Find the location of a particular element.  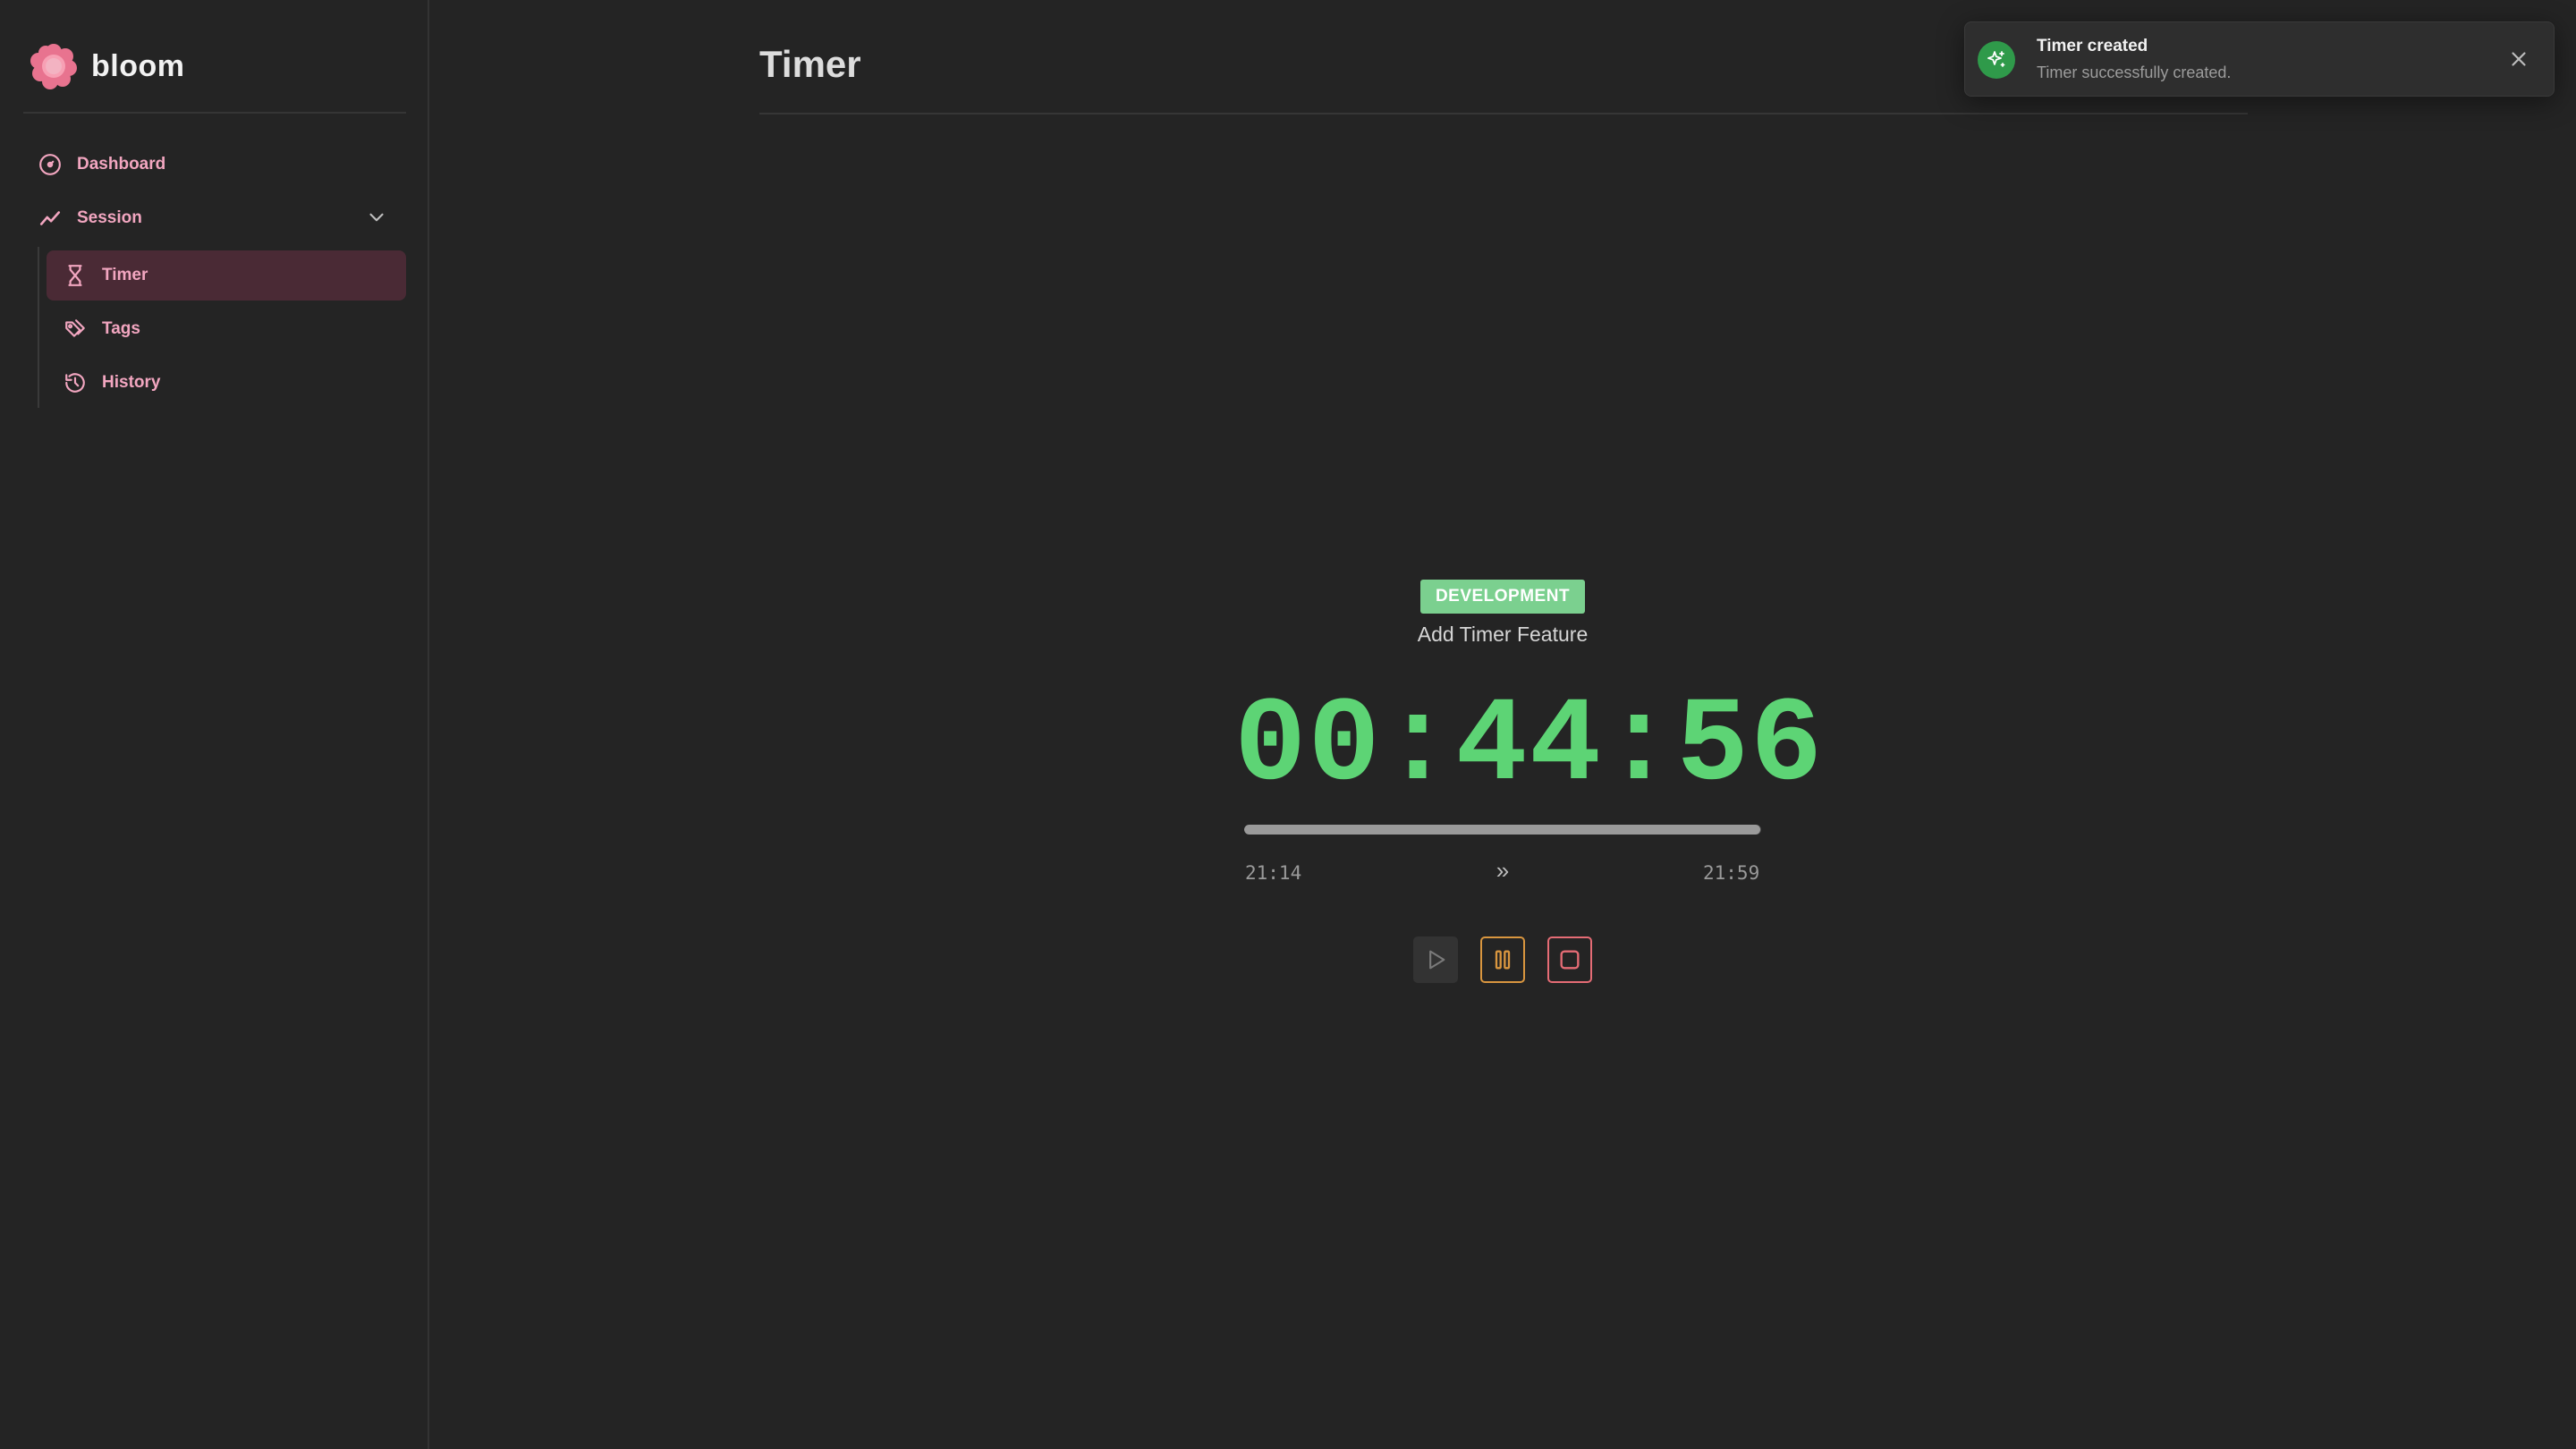

page-title: Timer is located at coordinates (810, 64).